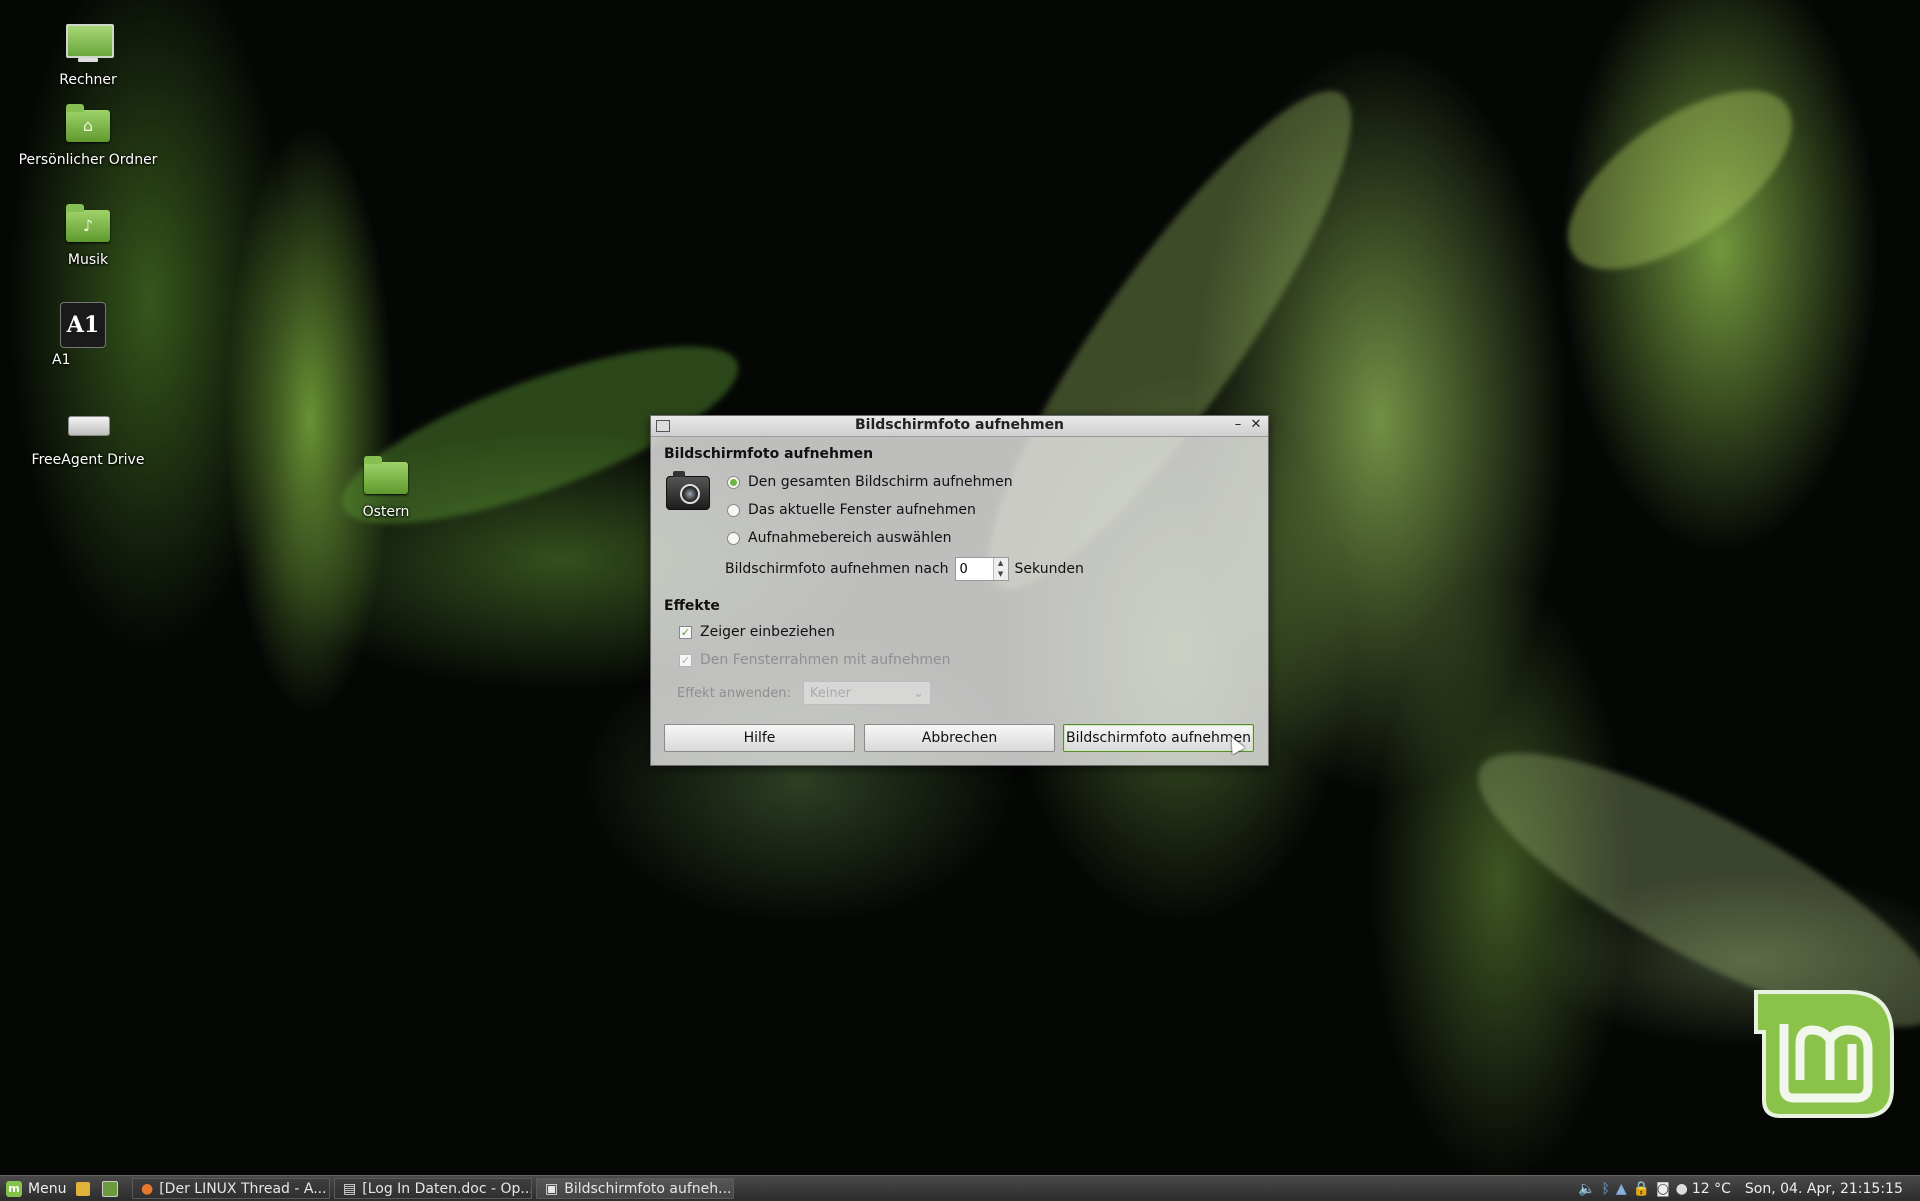 The image size is (1920, 1201). Describe the element at coordinates (1621, 1189) in the screenshot. I see `network-icon: ▲` at that location.